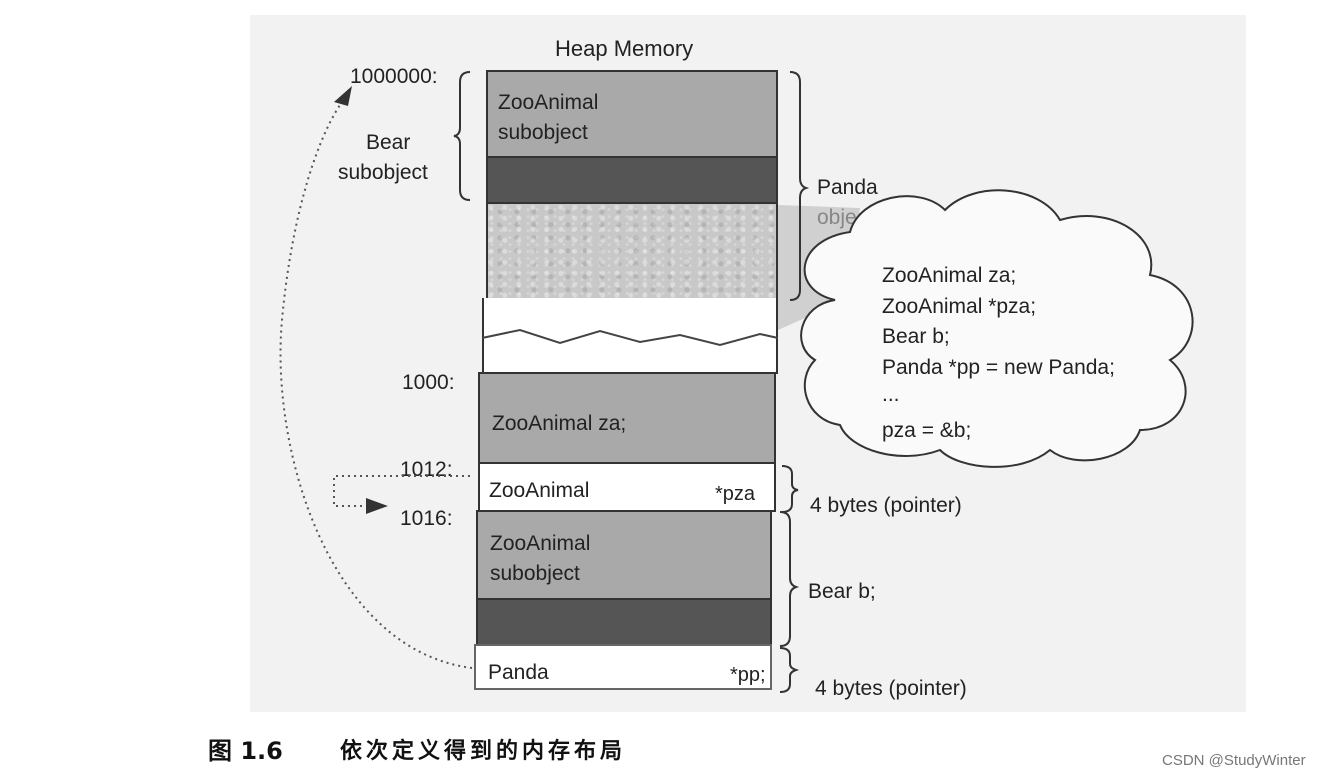 Image resolution: width=1327 pixels, height=780 pixels. Describe the element at coordinates (927, 430) in the screenshot. I see `cloud-code-line-6: pza = &b;` at that location.